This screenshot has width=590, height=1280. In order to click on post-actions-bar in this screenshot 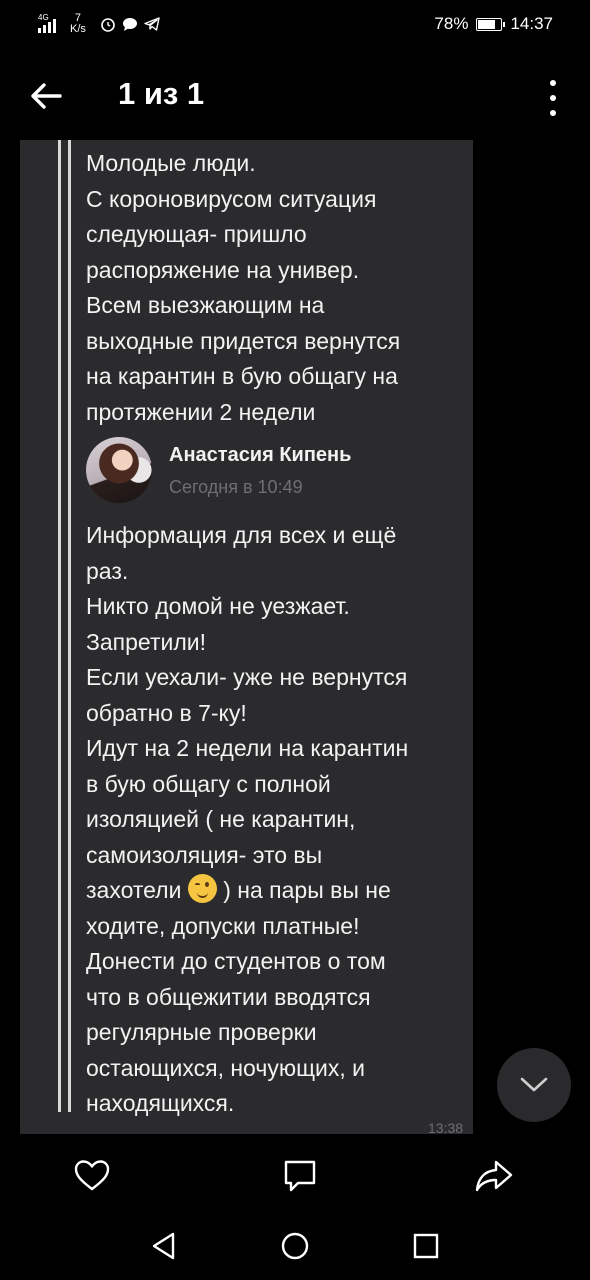, I will do `click(295, 1172)`.